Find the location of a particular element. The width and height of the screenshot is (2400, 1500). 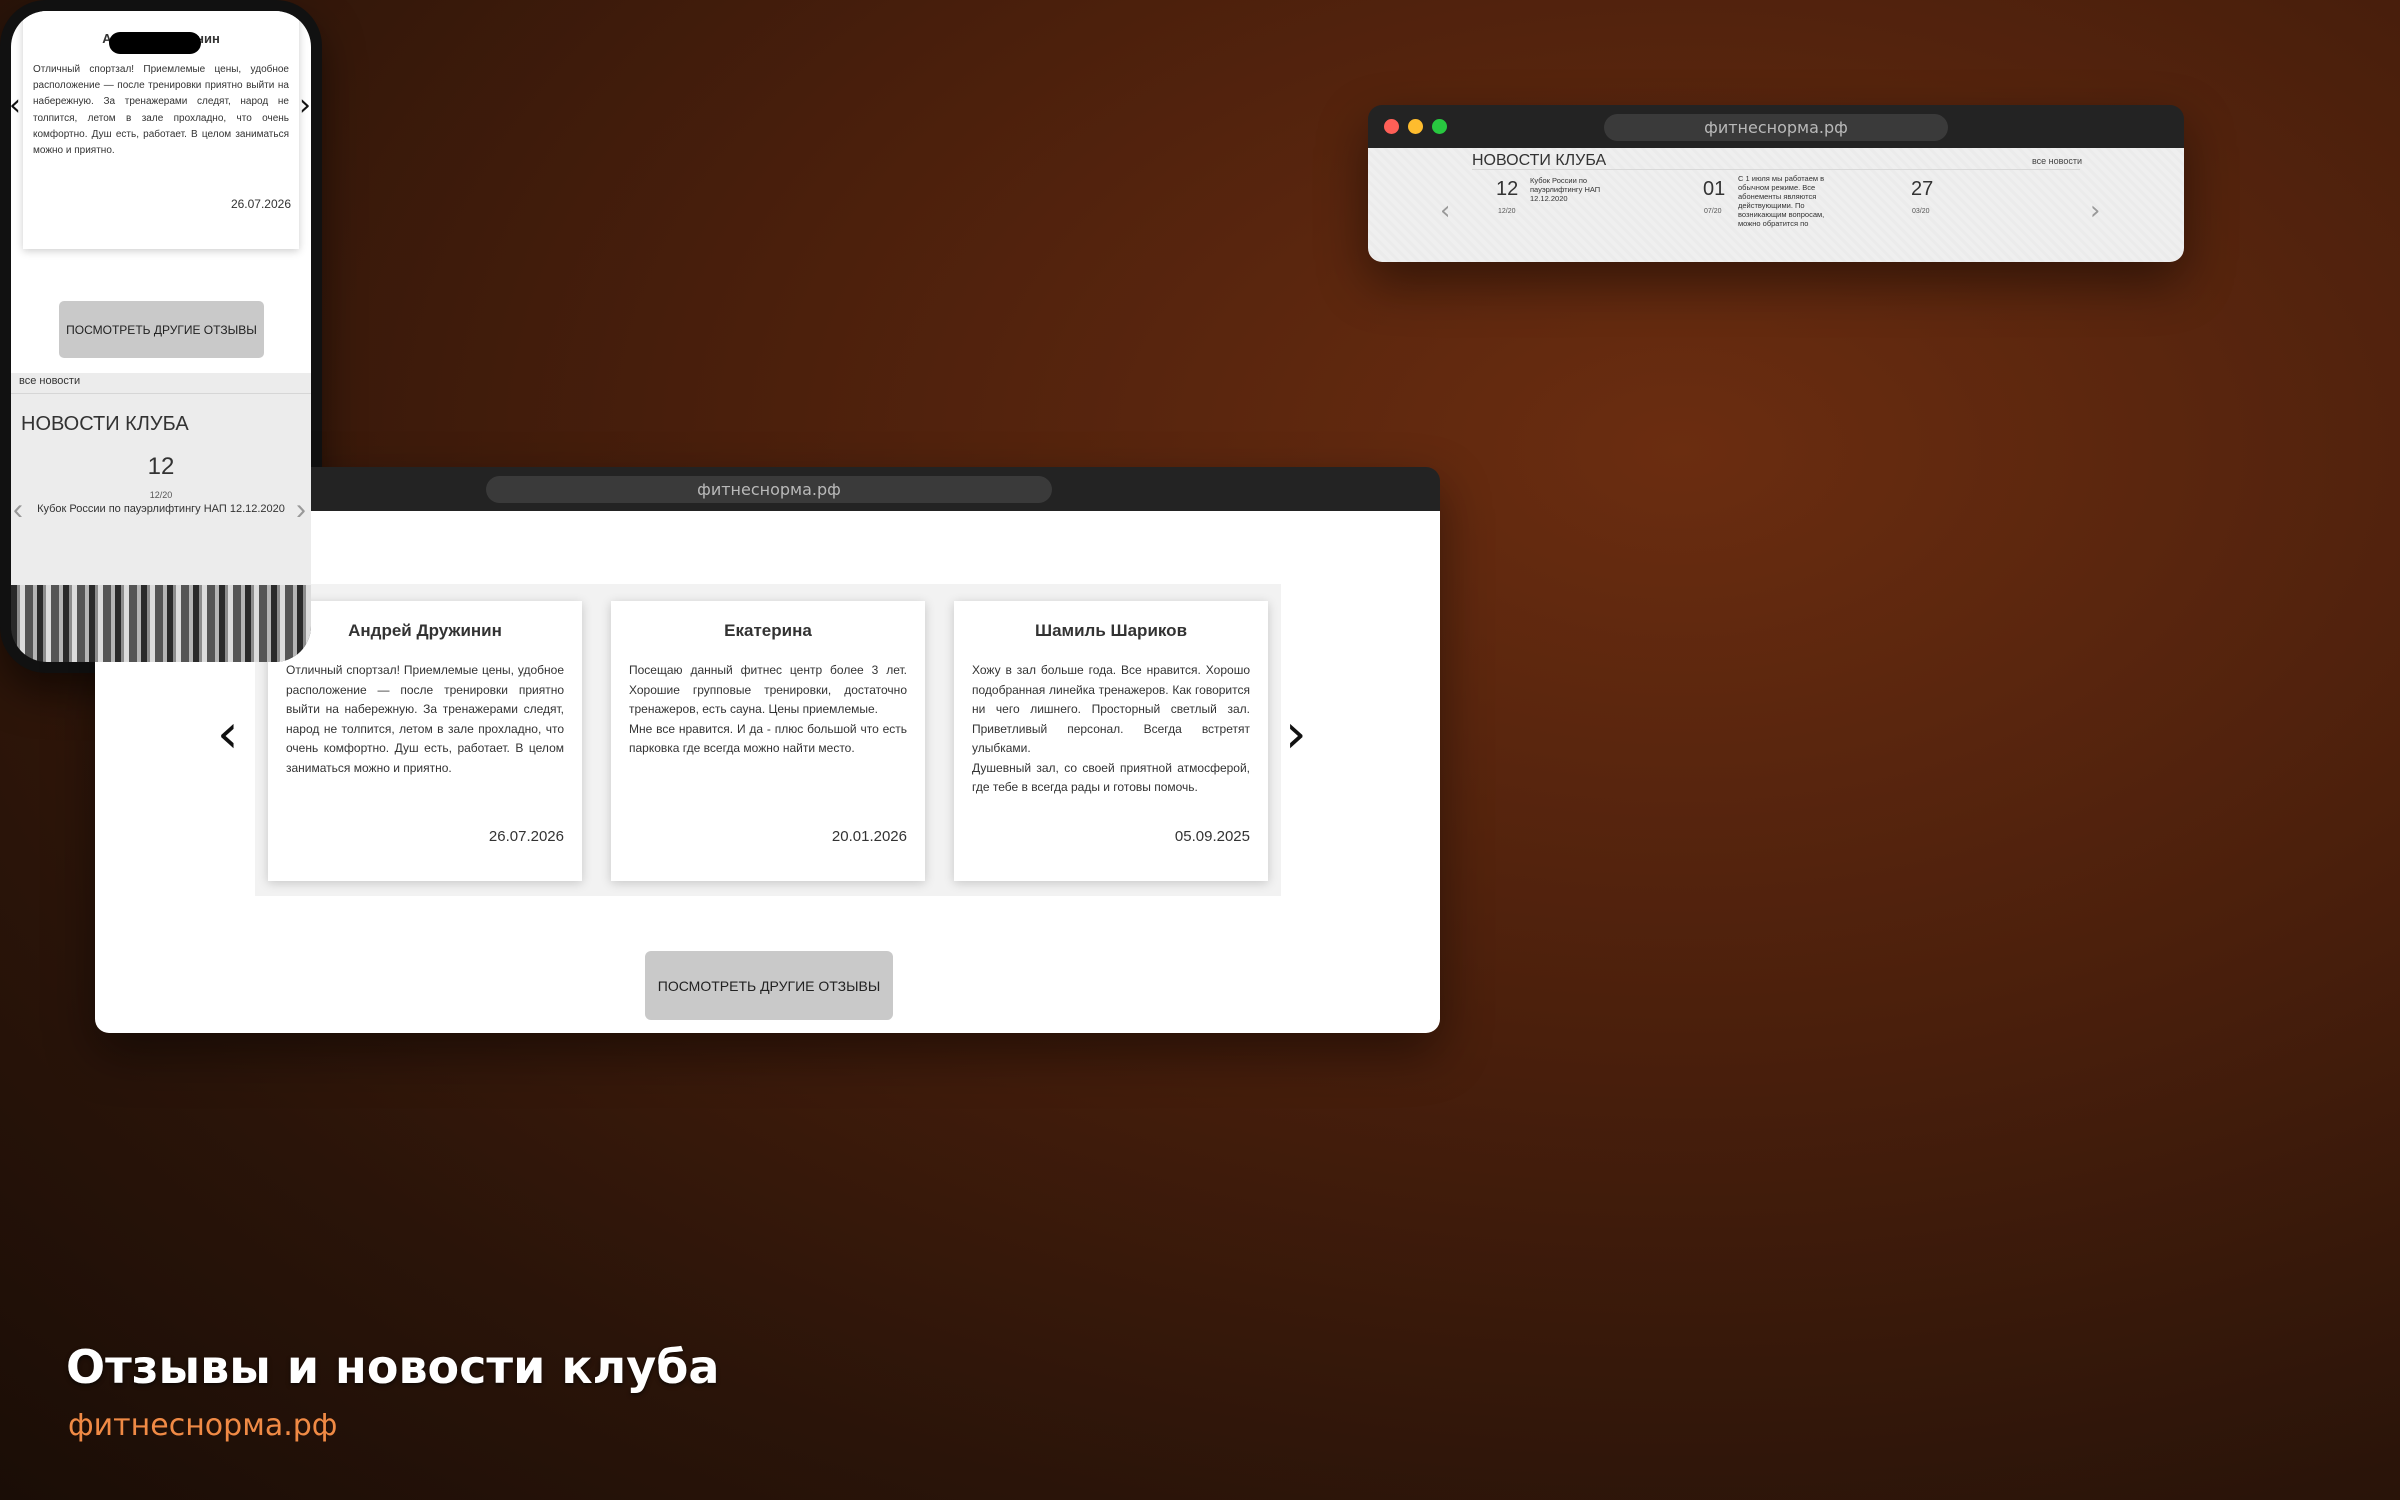

news-month-year: 07/20 is located at coordinates (1713, 211).